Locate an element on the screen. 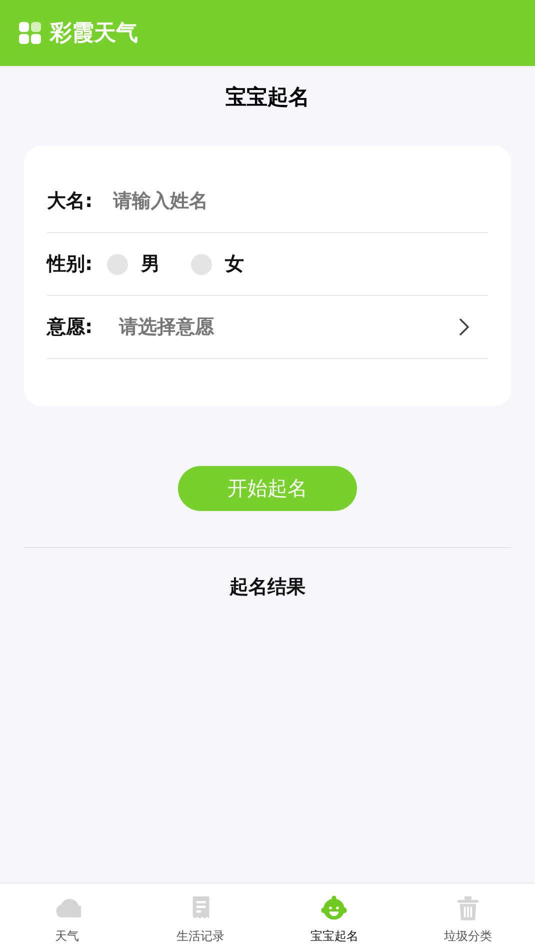 The width and height of the screenshot is (535, 951). app-title: 彩霞天气 is located at coordinates (94, 34).